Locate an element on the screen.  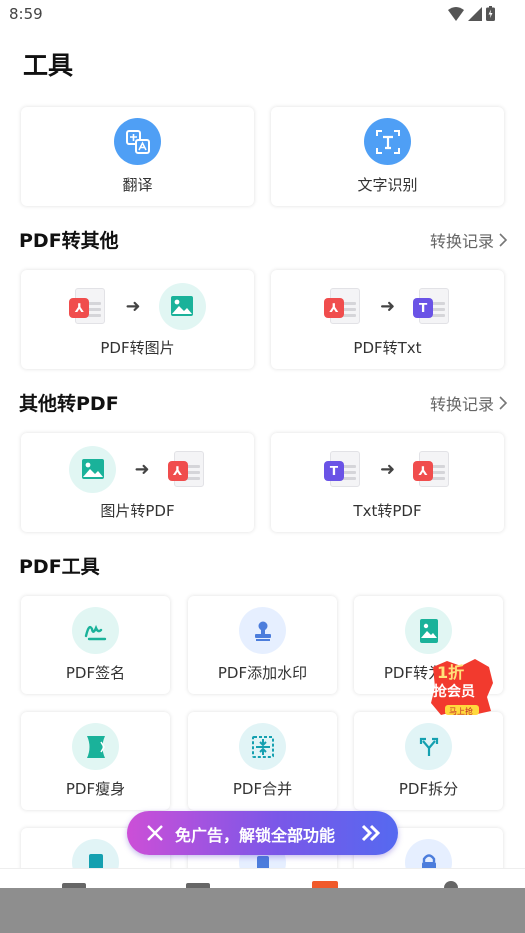
close-icon is located at coordinates (155, 833).